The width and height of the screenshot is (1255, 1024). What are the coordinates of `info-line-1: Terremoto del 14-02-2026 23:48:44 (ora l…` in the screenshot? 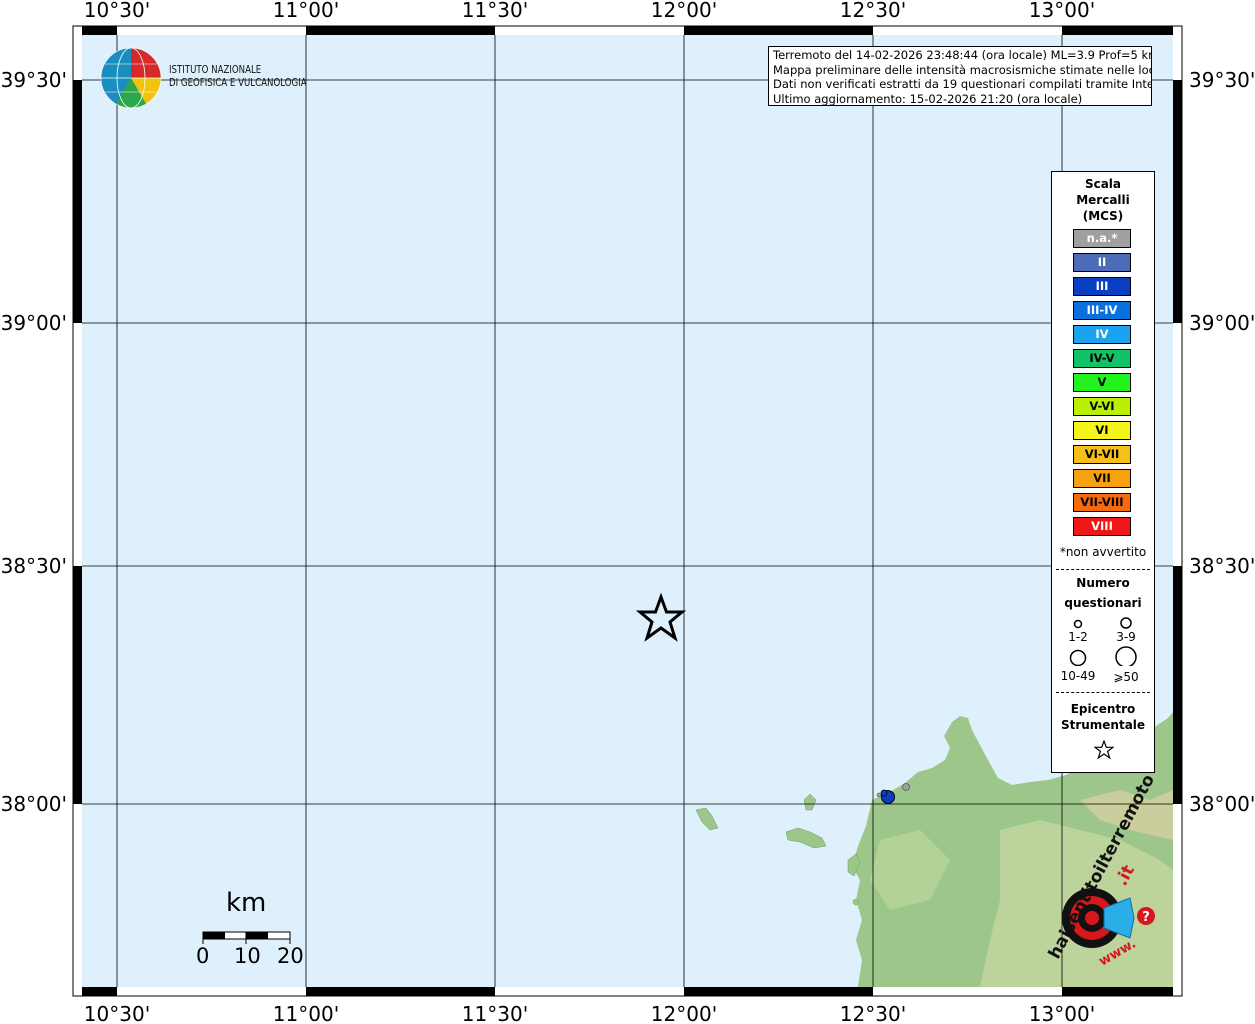 It's located at (962, 55).